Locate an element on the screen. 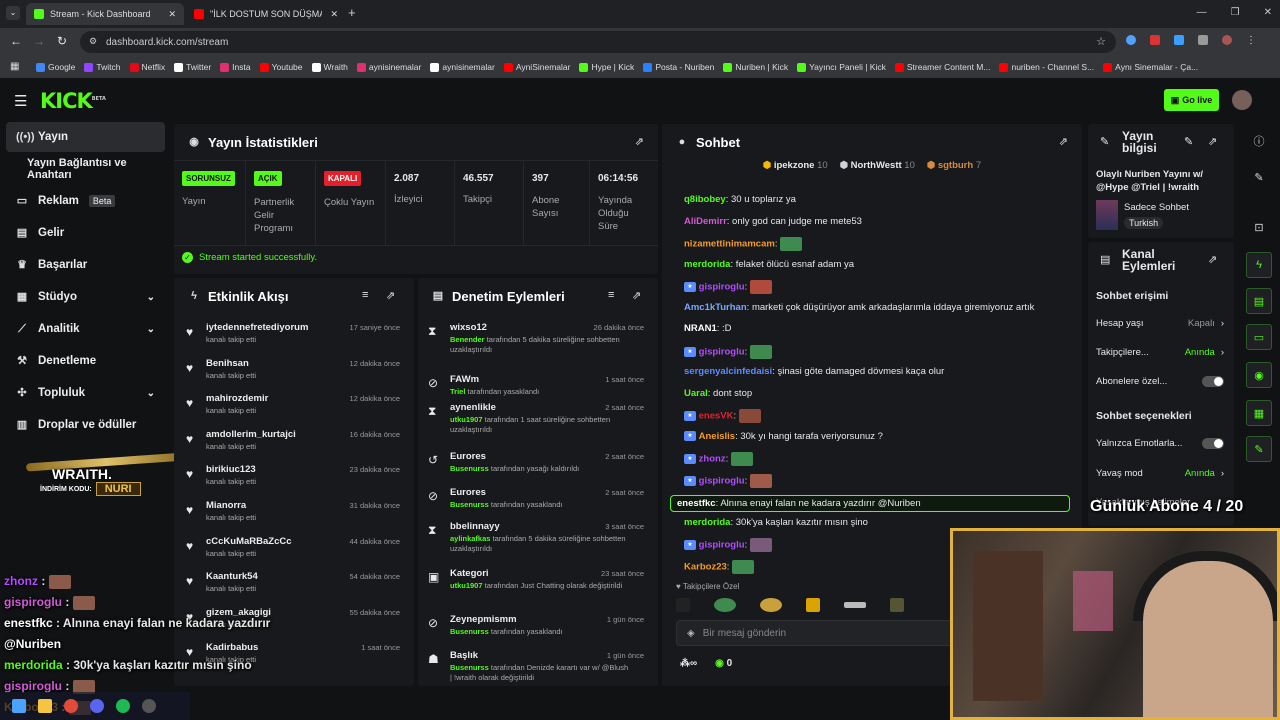 The height and width of the screenshot is (720, 1280). chat-username: AliDemirr is located at coordinates (705, 221).